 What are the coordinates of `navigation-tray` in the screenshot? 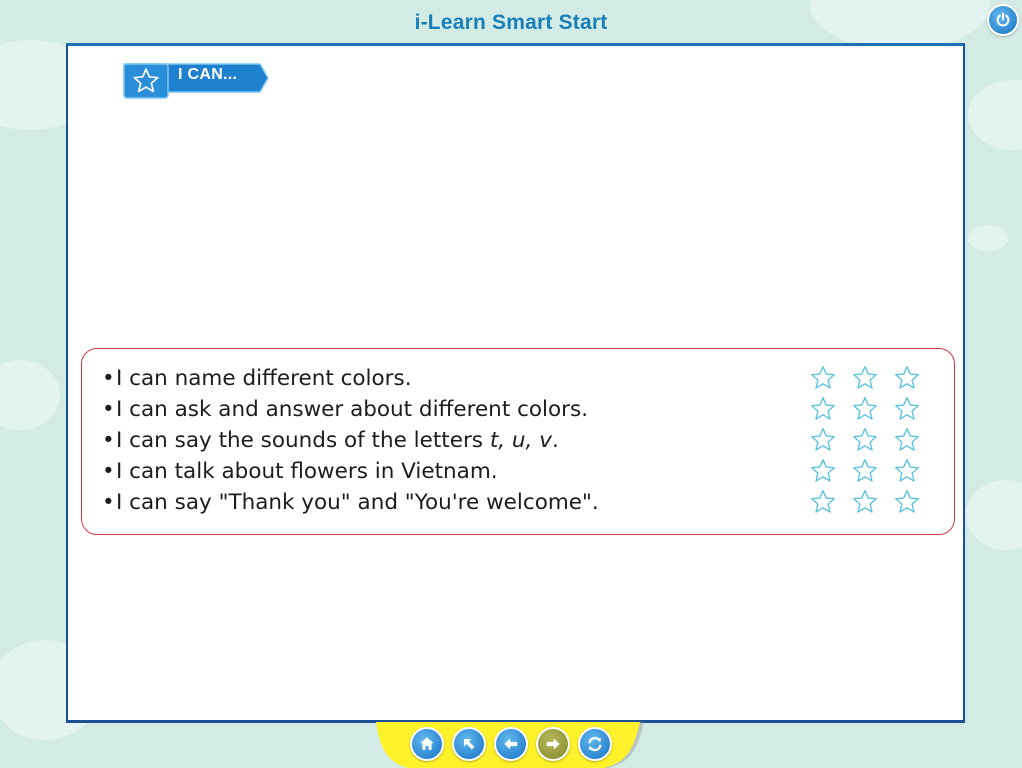 It's located at (512, 745).